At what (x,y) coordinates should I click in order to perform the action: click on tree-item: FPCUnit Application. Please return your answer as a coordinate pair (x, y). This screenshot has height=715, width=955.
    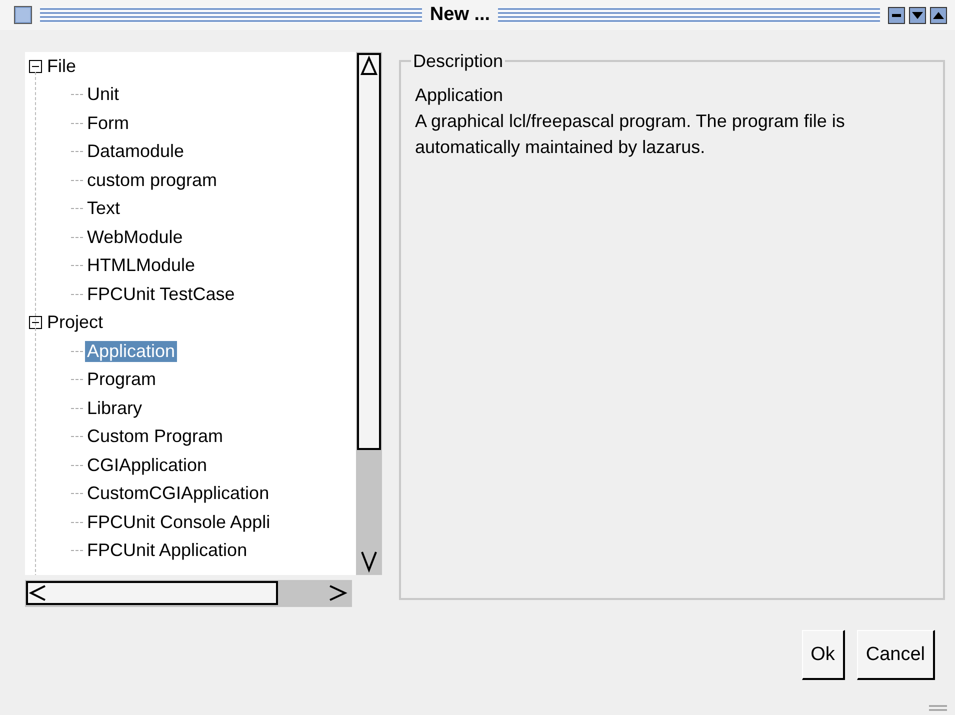
    Looking at the image, I should click on (167, 551).